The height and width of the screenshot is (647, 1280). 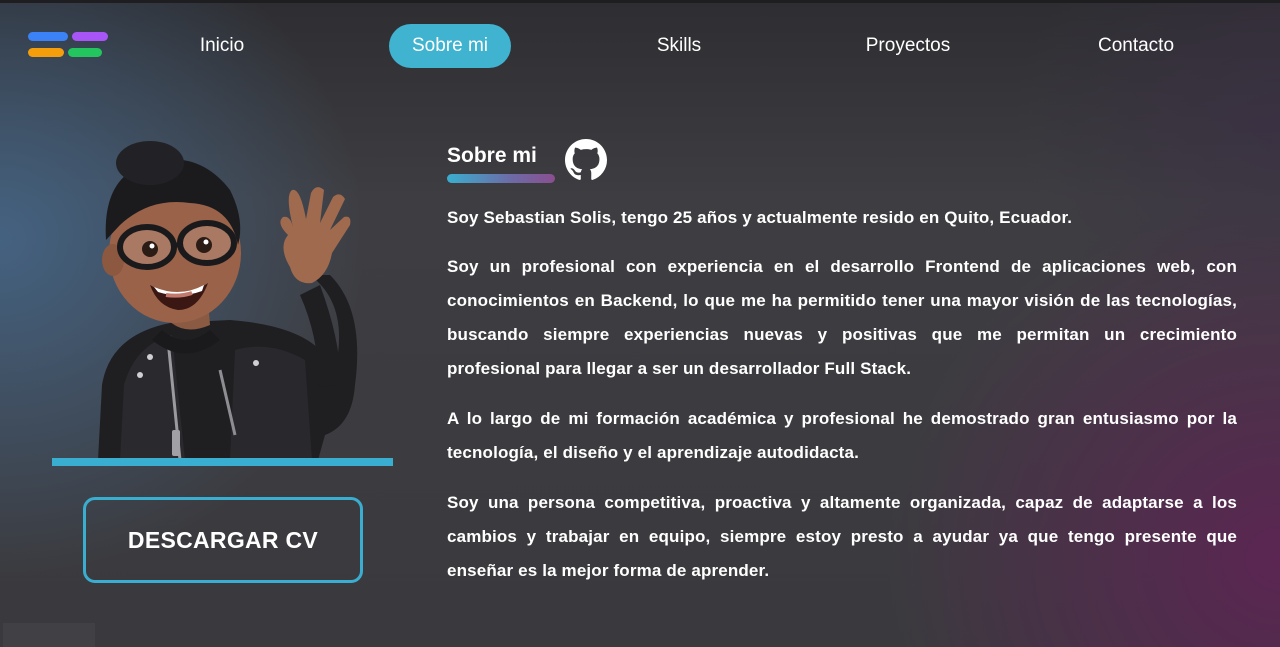 What do you see at coordinates (450, 46) in the screenshot?
I see `nav-item-sobre-mi: Sobre mi` at bounding box center [450, 46].